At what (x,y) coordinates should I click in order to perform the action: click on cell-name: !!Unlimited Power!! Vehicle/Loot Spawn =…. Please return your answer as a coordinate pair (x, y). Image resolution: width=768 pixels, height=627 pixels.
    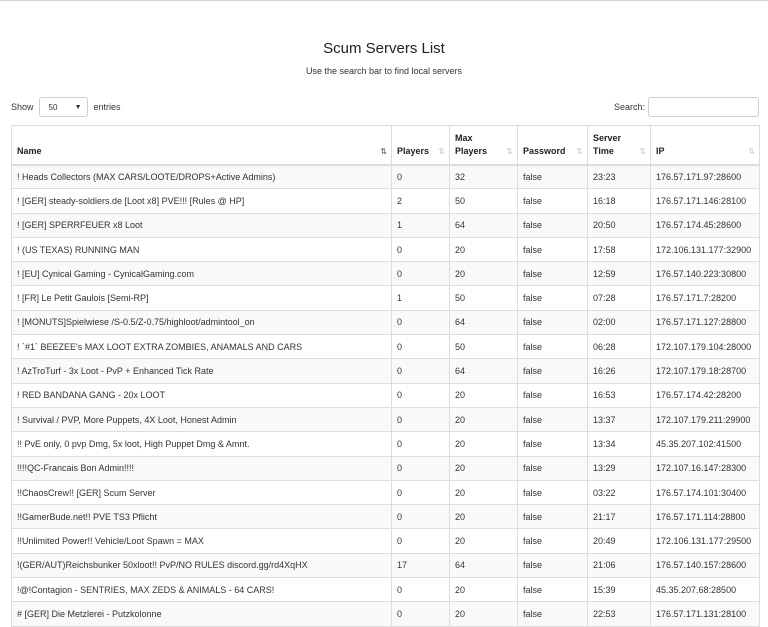
    Looking at the image, I should click on (201, 541).